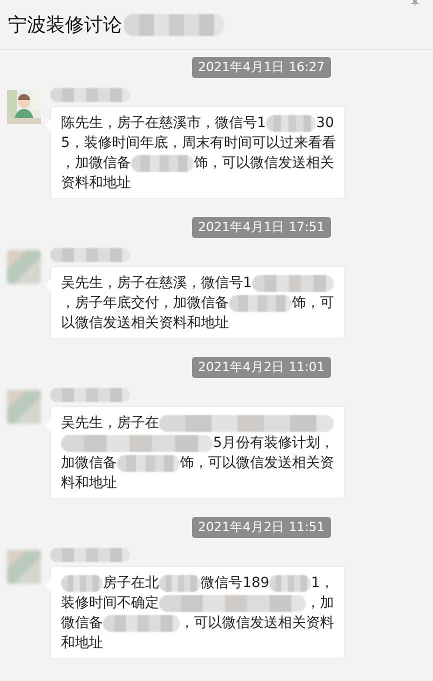 This screenshot has width=433, height=681. Describe the element at coordinates (82, 623) in the screenshot. I see `message-text: 微信备` at that location.